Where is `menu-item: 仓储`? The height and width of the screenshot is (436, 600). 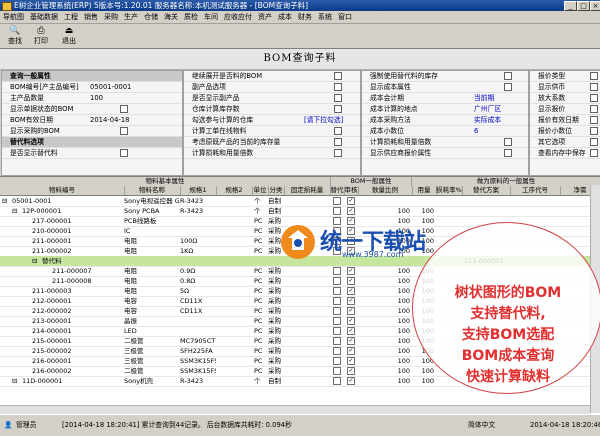 menu-item: 仓储 is located at coordinates (151, 17).